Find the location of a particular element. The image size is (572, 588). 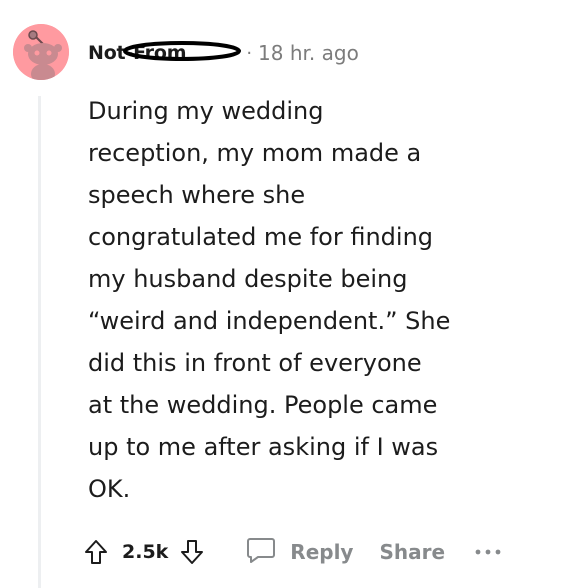

downvote-arrow-icon is located at coordinates (192, 552).